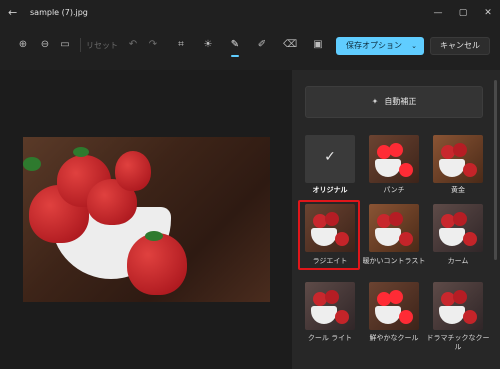  I want to click on active-tool-indicator, so click(235, 56).